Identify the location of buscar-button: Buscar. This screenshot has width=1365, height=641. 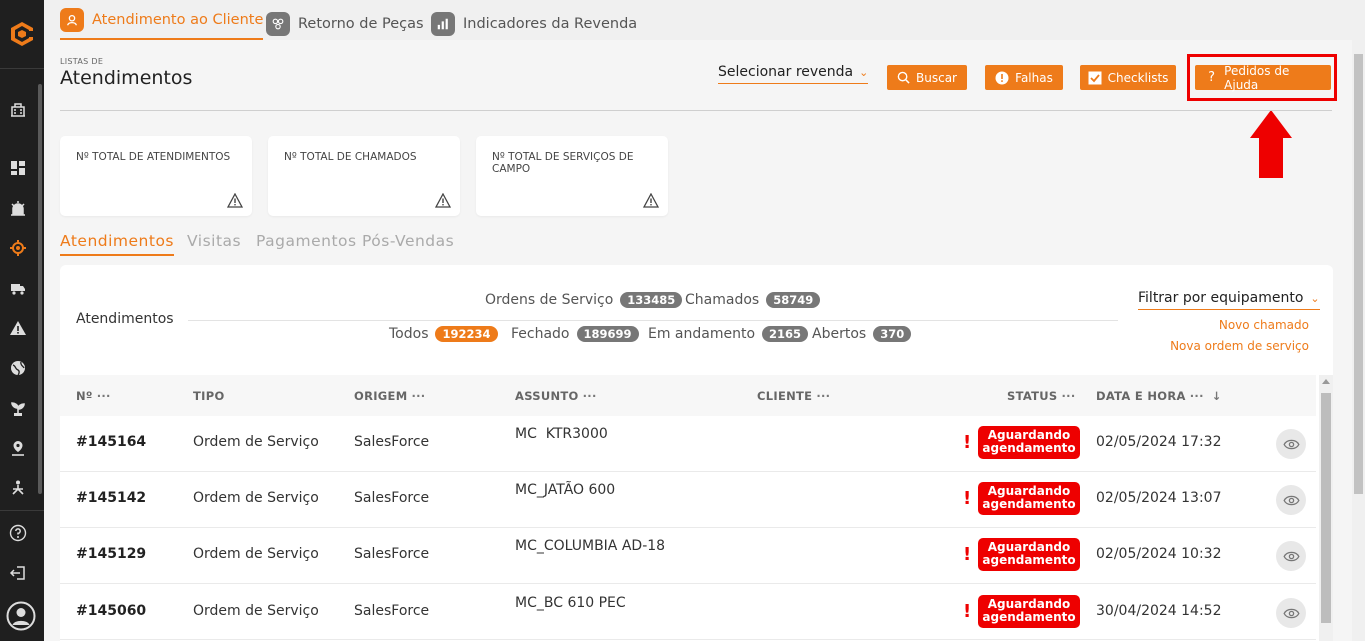
(927, 77).